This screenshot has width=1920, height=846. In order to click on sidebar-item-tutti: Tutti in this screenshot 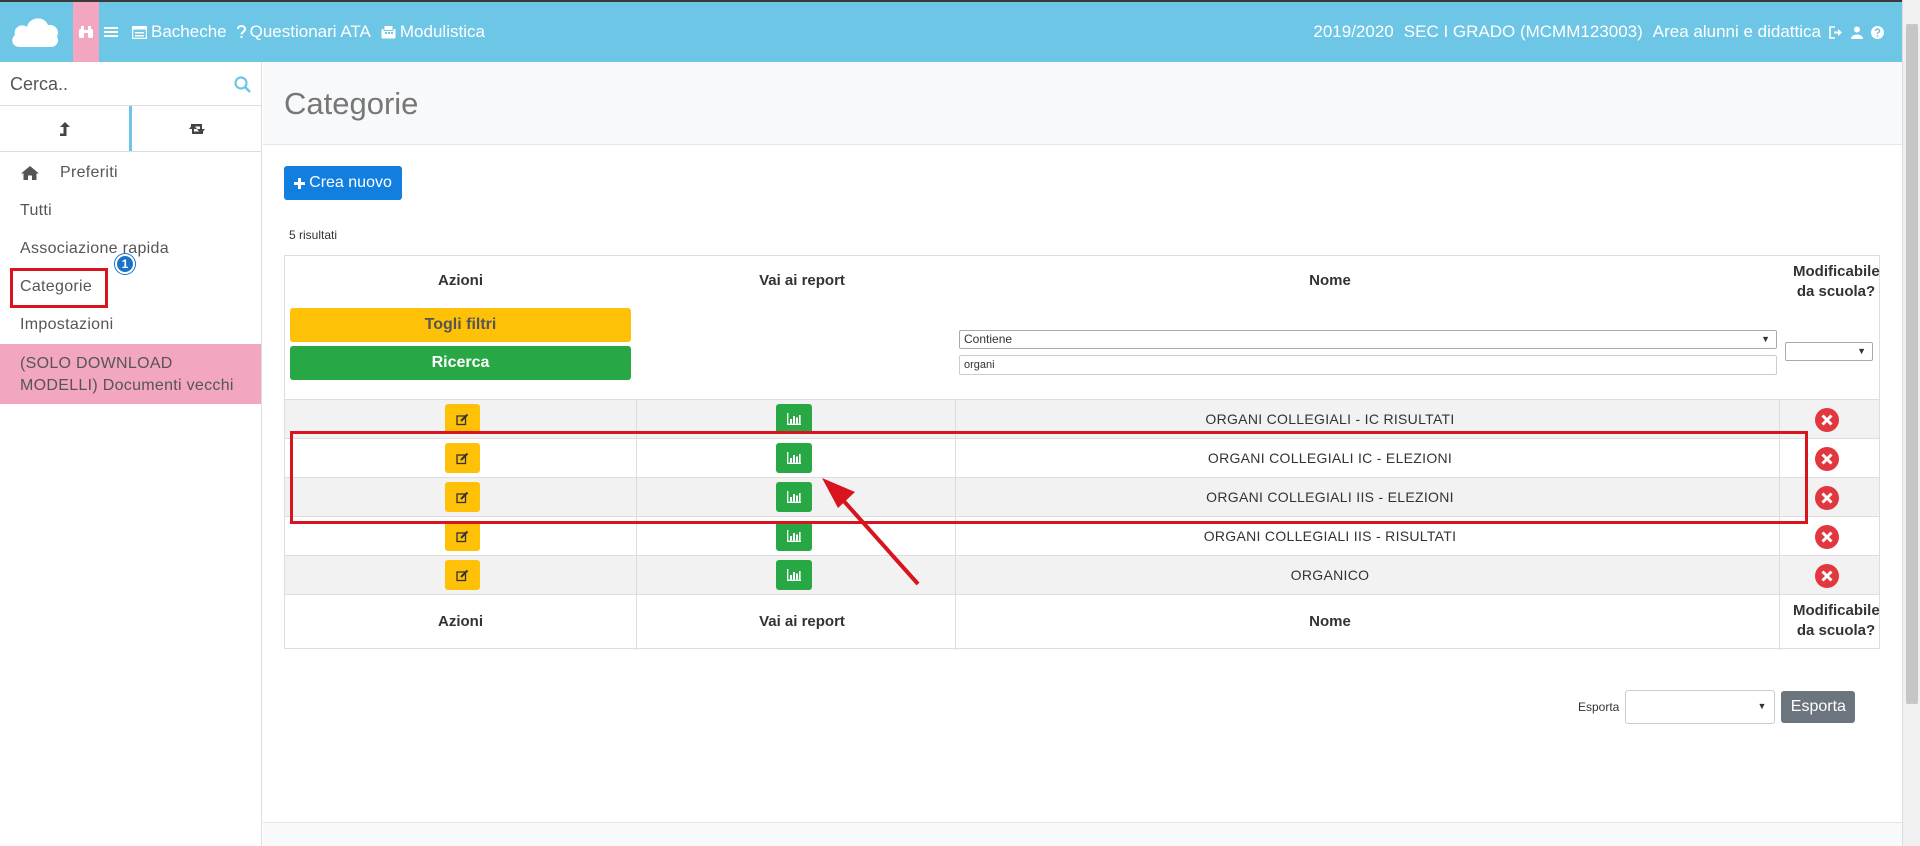, I will do `click(130, 211)`.